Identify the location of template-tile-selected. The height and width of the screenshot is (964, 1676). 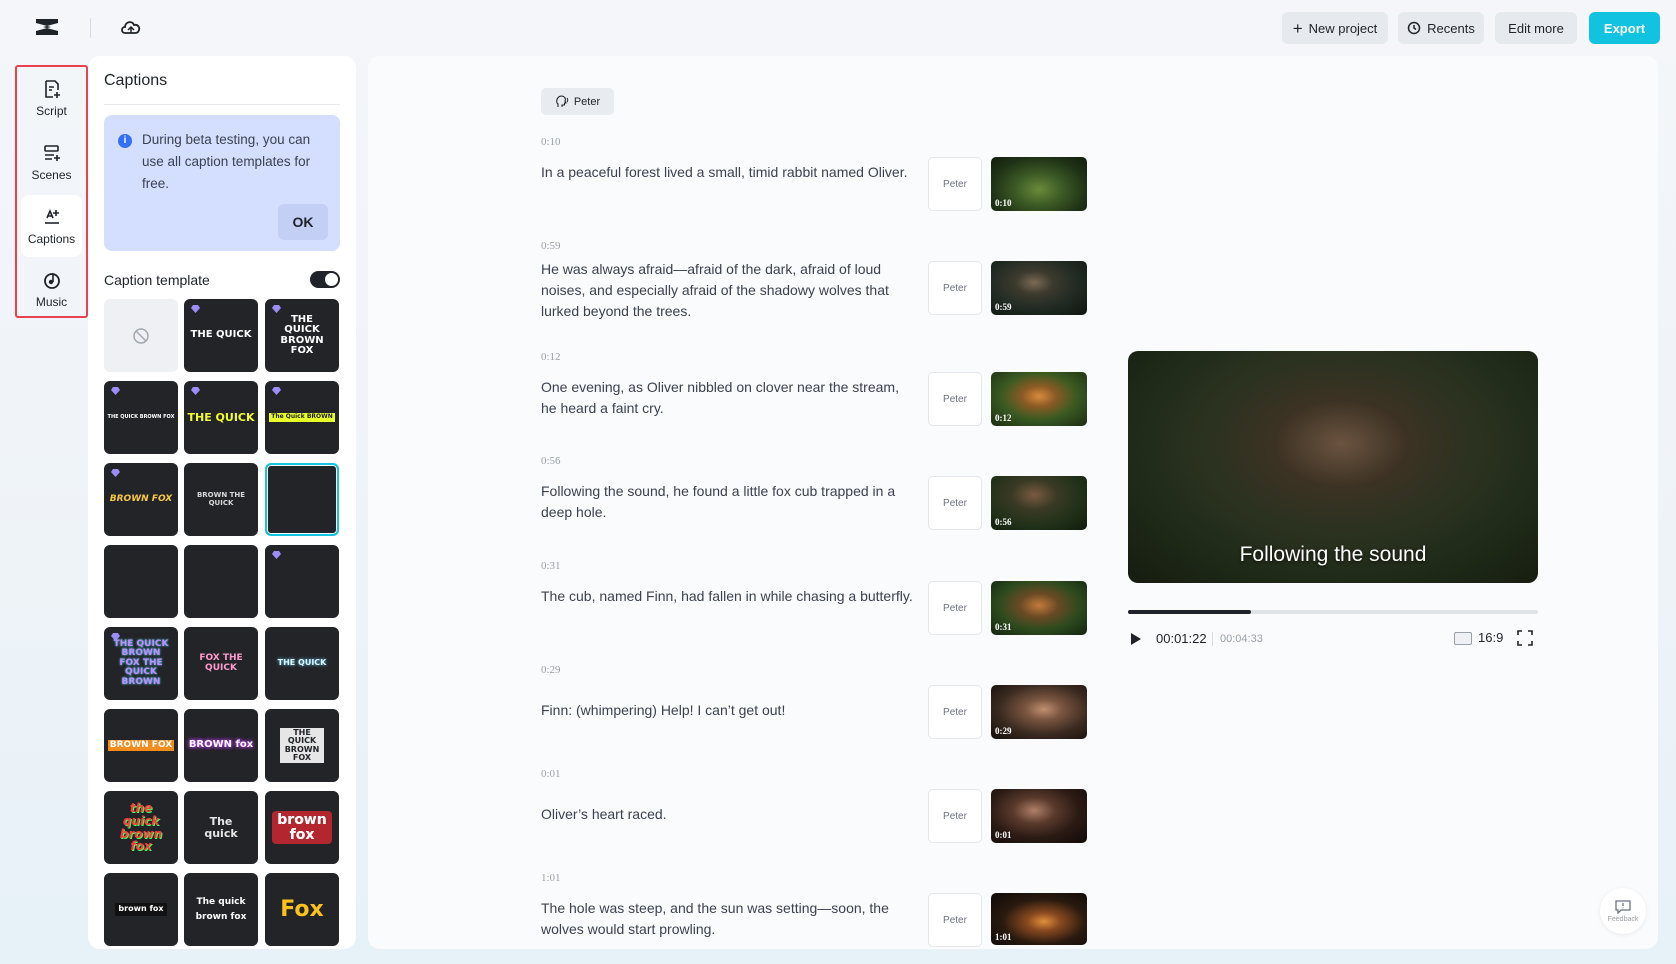
(302, 499).